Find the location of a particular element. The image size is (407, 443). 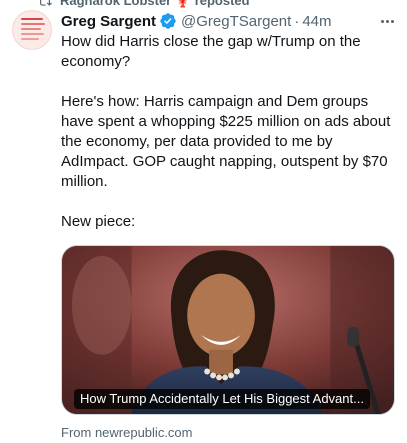

more-icon is located at coordinates (387, 21).